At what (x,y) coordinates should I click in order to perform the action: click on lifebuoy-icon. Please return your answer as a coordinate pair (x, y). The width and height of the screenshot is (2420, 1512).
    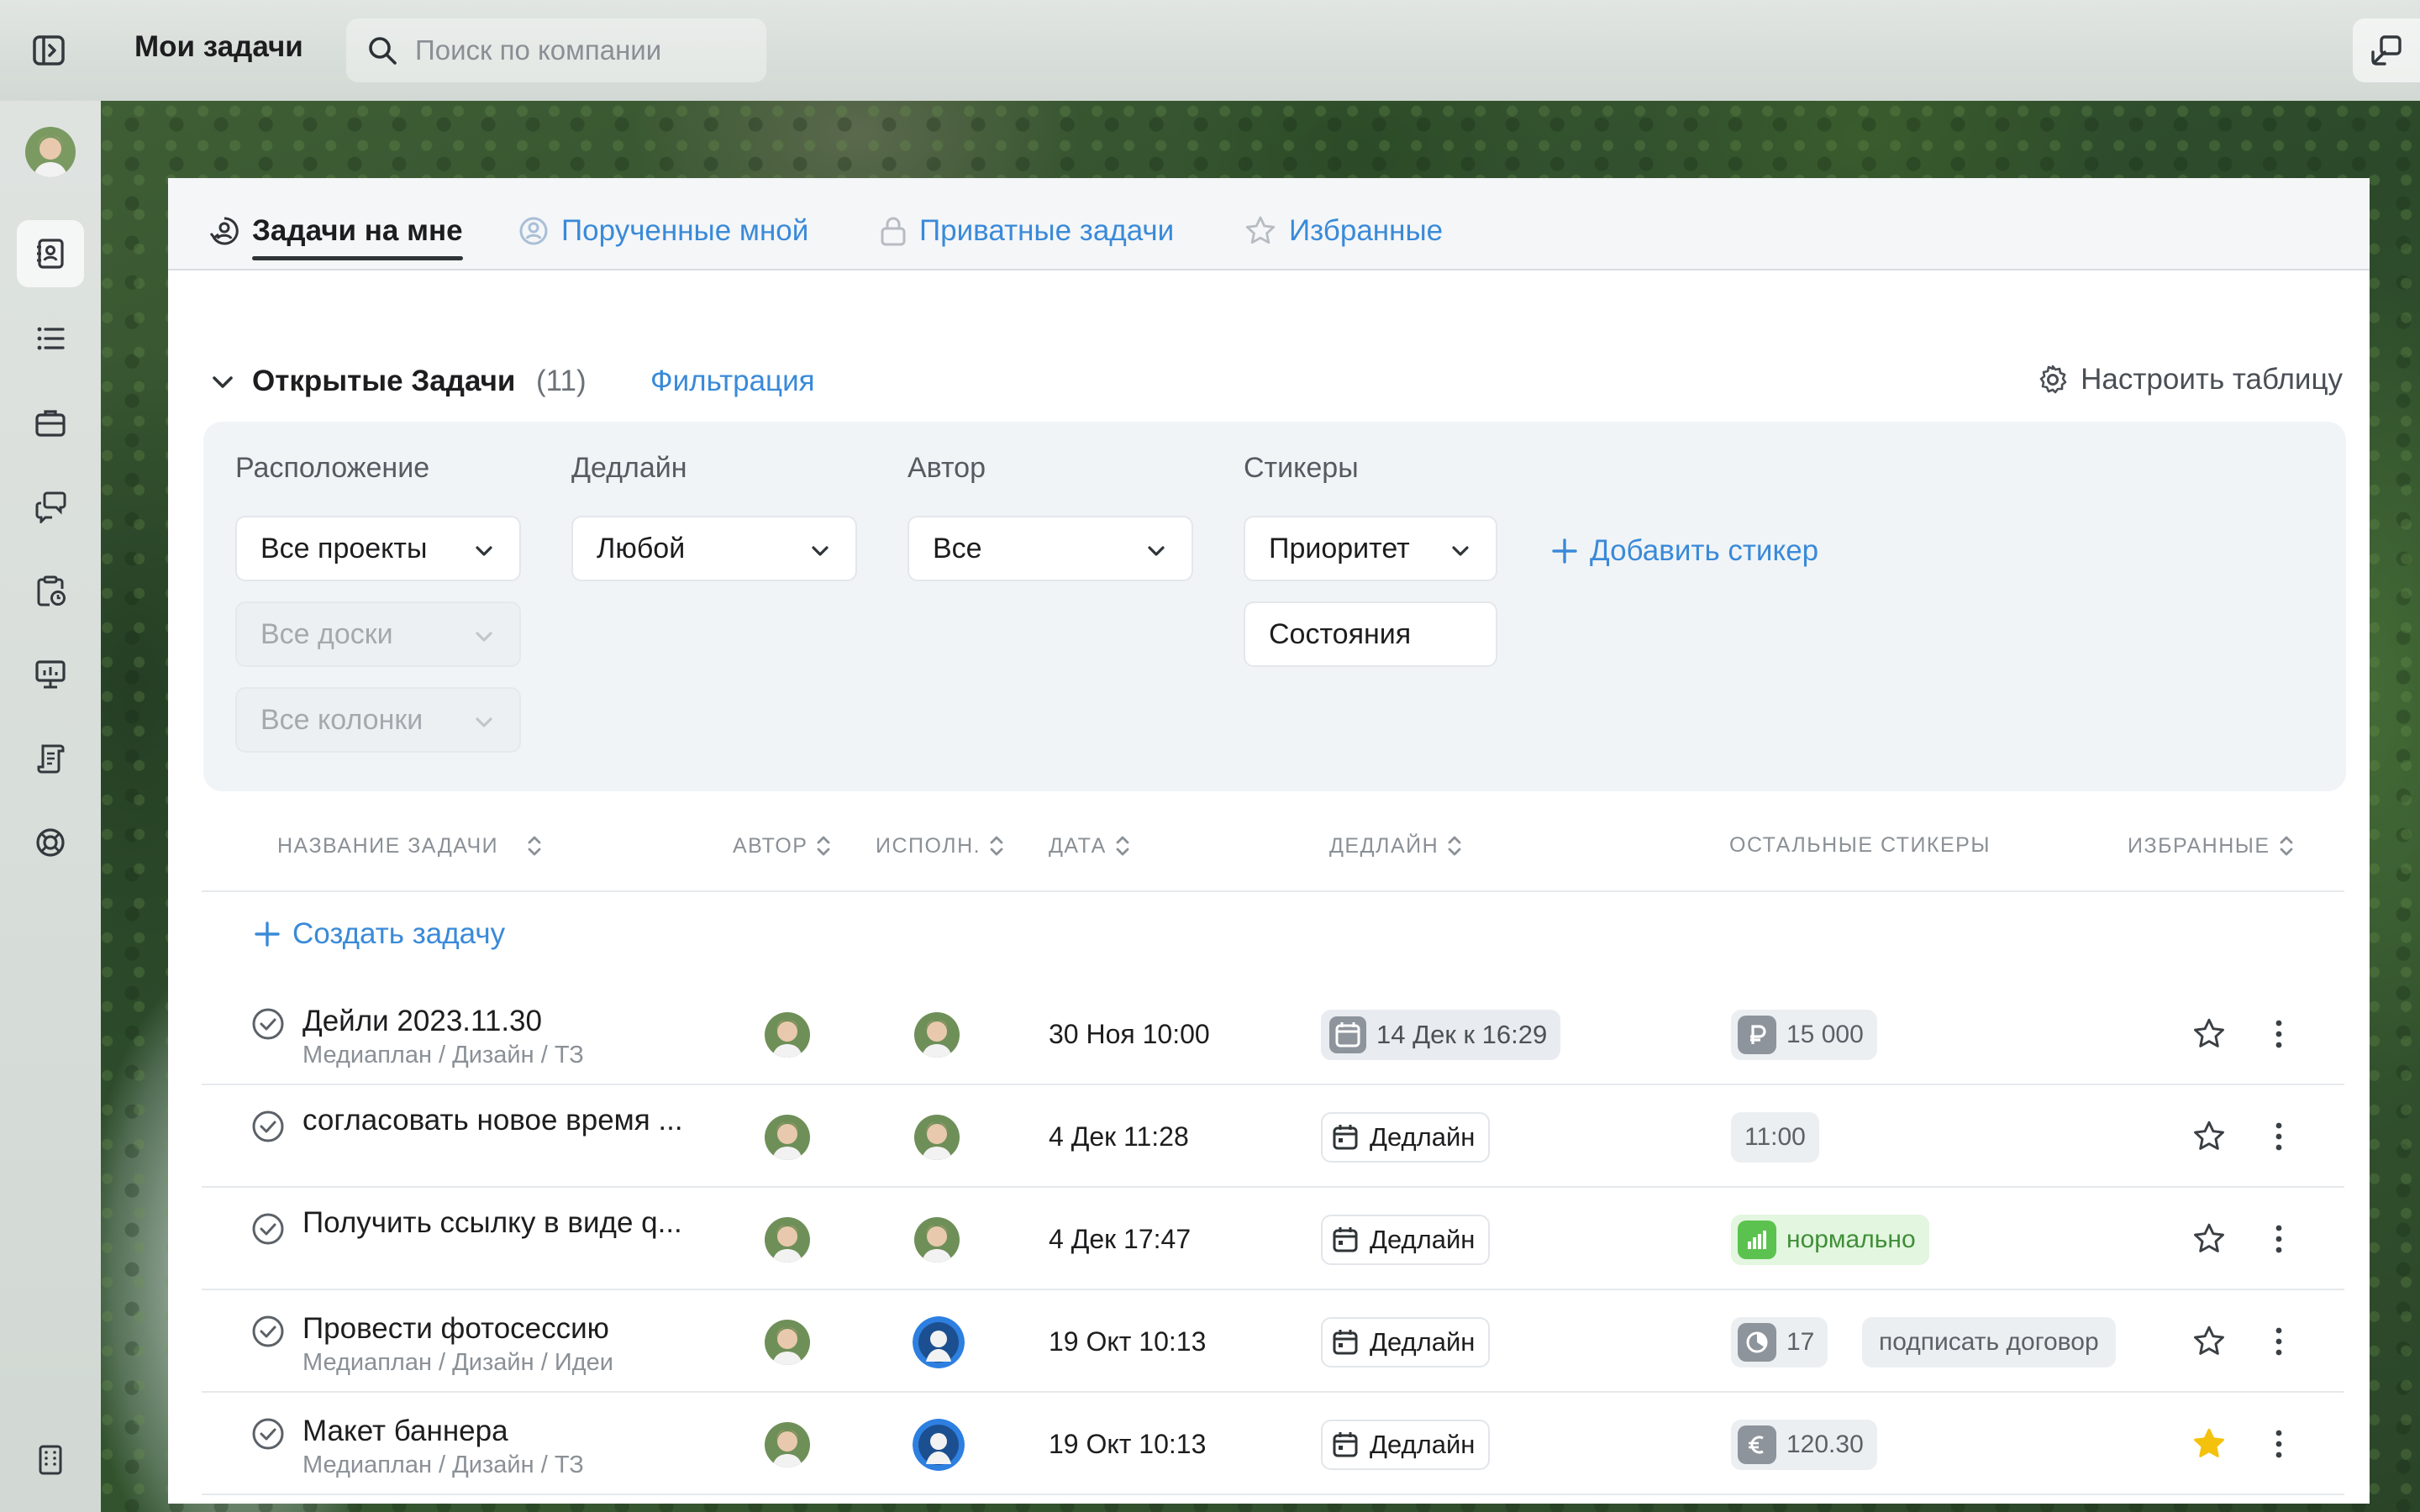
    Looking at the image, I should click on (51, 842).